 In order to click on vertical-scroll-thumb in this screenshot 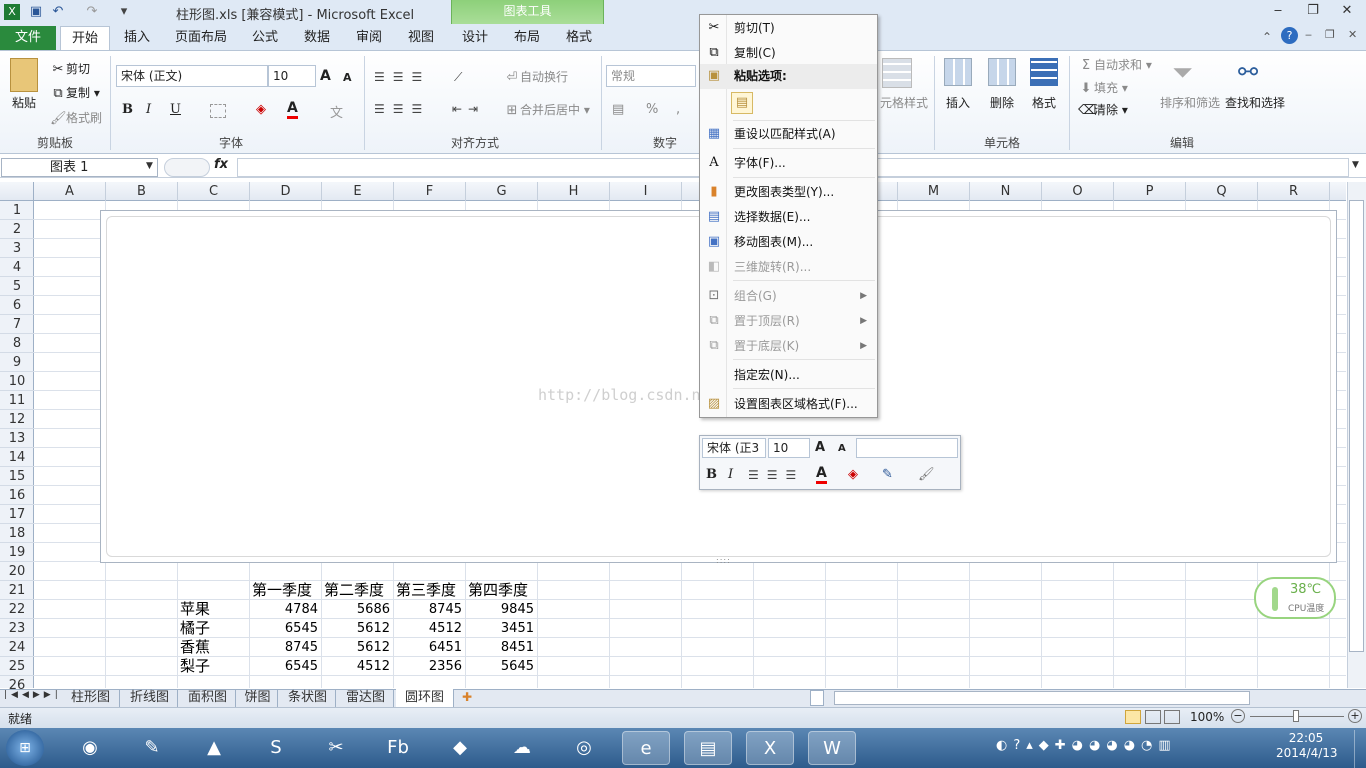, I will do `click(1356, 426)`.